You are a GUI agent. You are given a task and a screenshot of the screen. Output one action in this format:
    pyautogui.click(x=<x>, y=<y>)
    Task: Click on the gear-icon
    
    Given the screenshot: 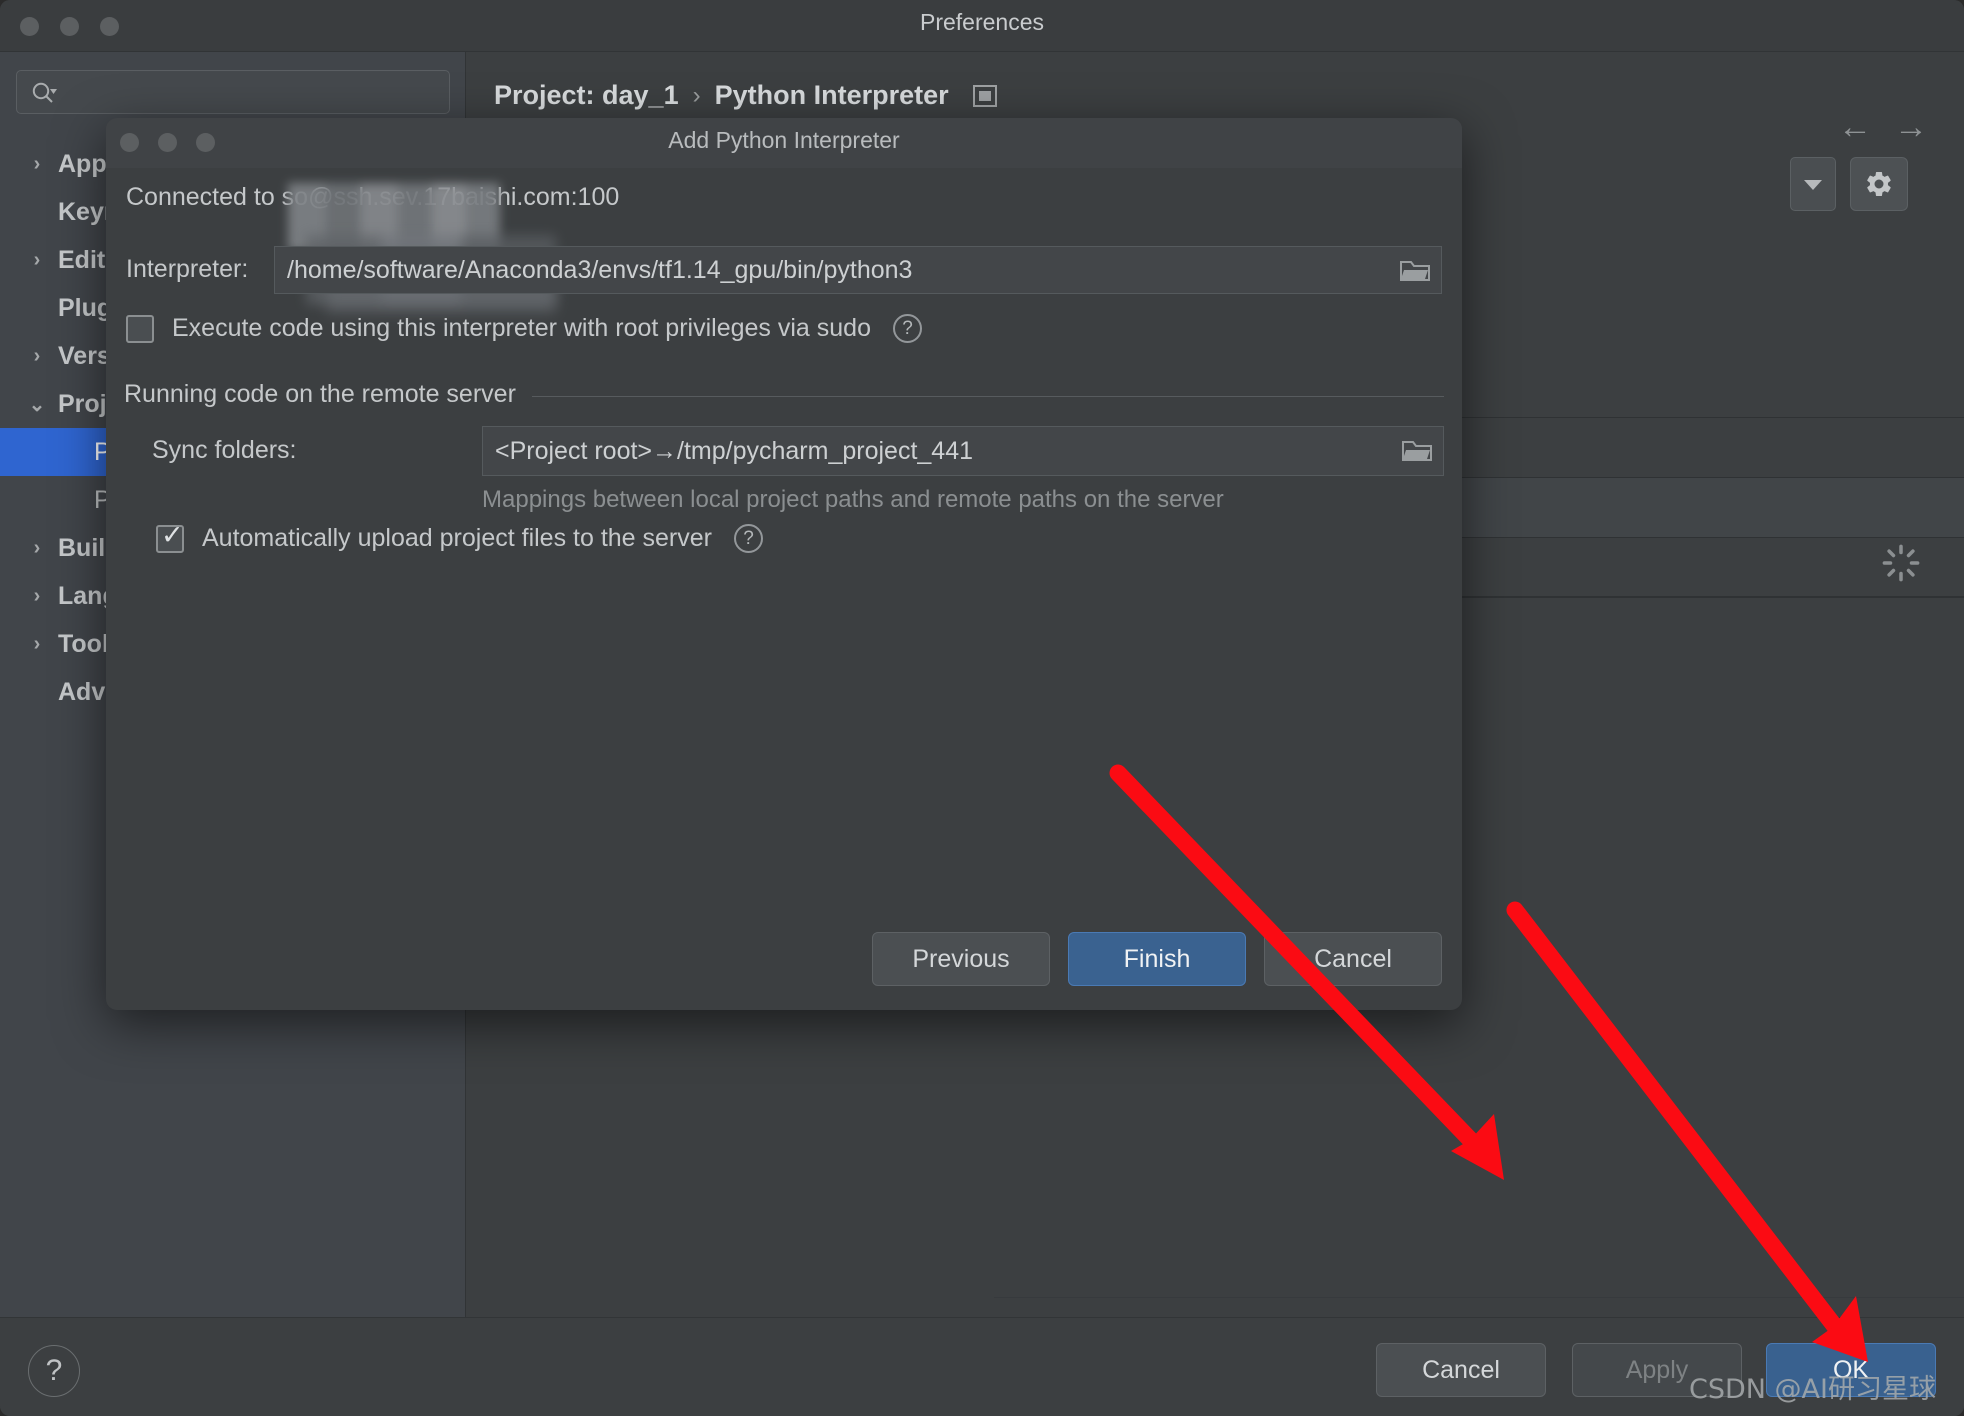 What is the action you would take?
    pyautogui.click(x=1879, y=184)
    